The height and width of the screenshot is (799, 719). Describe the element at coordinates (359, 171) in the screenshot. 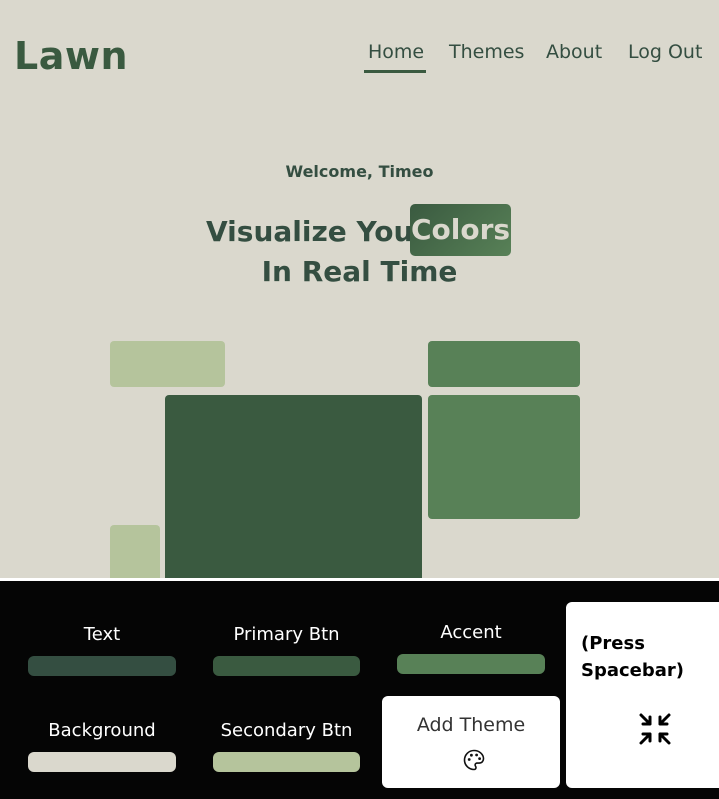

I see `welcome-message: Welcome, Timeo` at that location.